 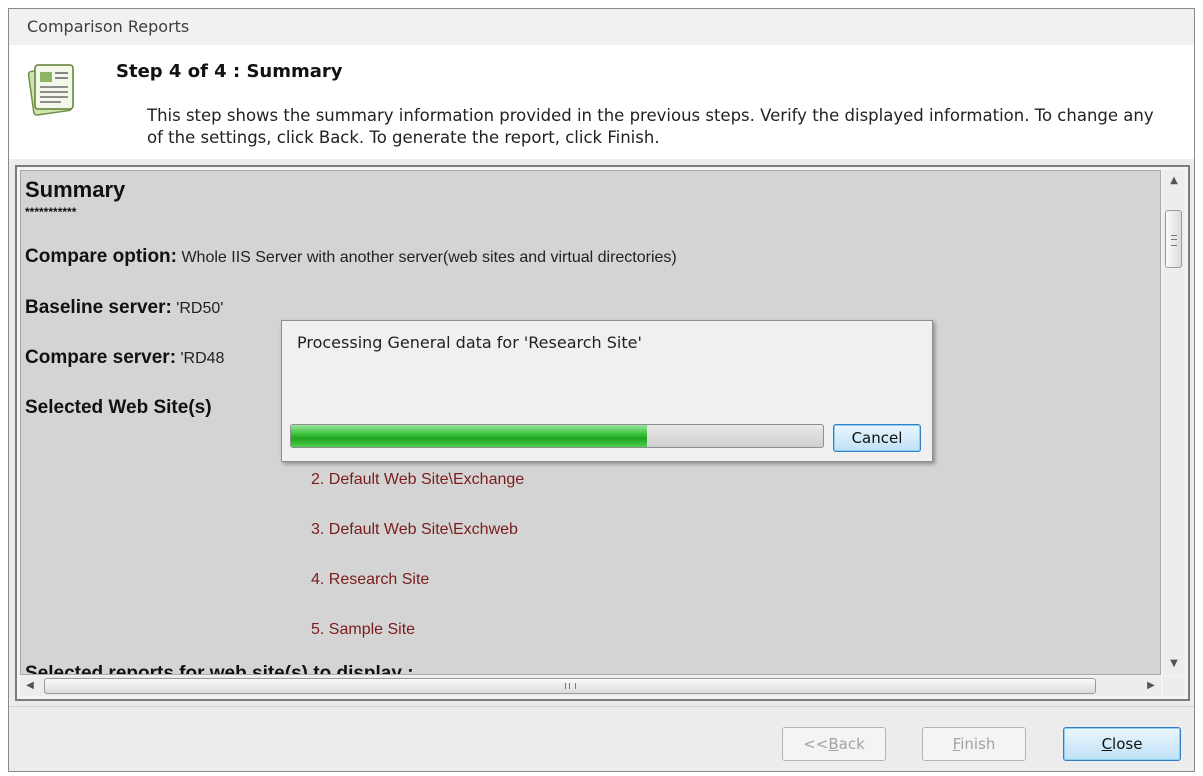 I want to click on selected-sites-label: Selected Web Site(s), so click(x=118, y=407).